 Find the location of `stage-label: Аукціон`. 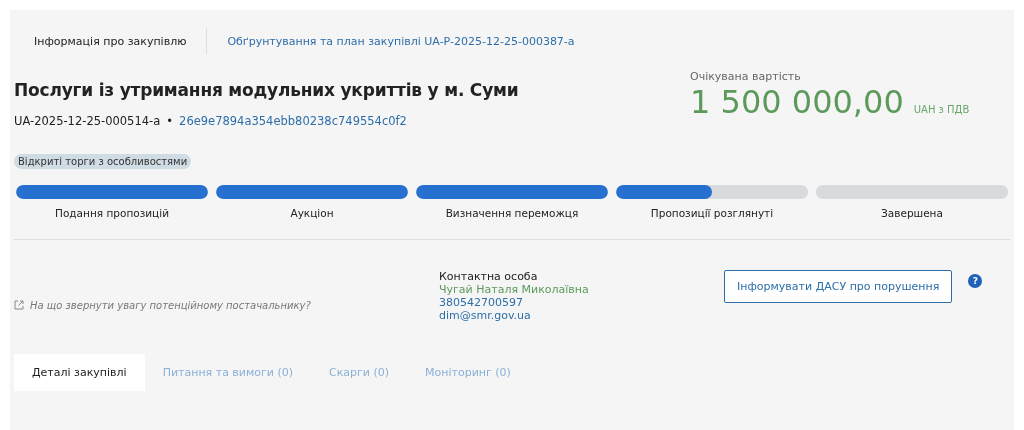

stage-label: Аукціон is located at coordinates (312, 213).